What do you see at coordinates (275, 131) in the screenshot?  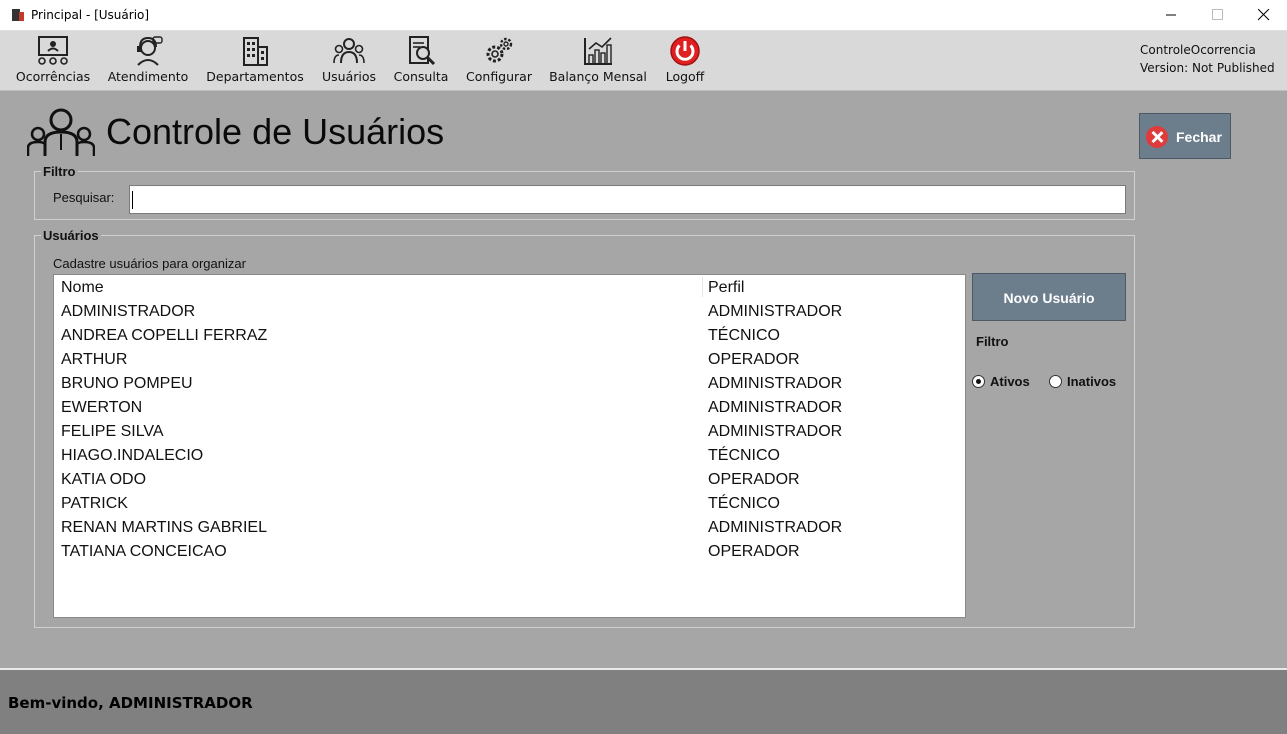 I see `page-title: Controle de Usuários` at bounding box center [275, 131].